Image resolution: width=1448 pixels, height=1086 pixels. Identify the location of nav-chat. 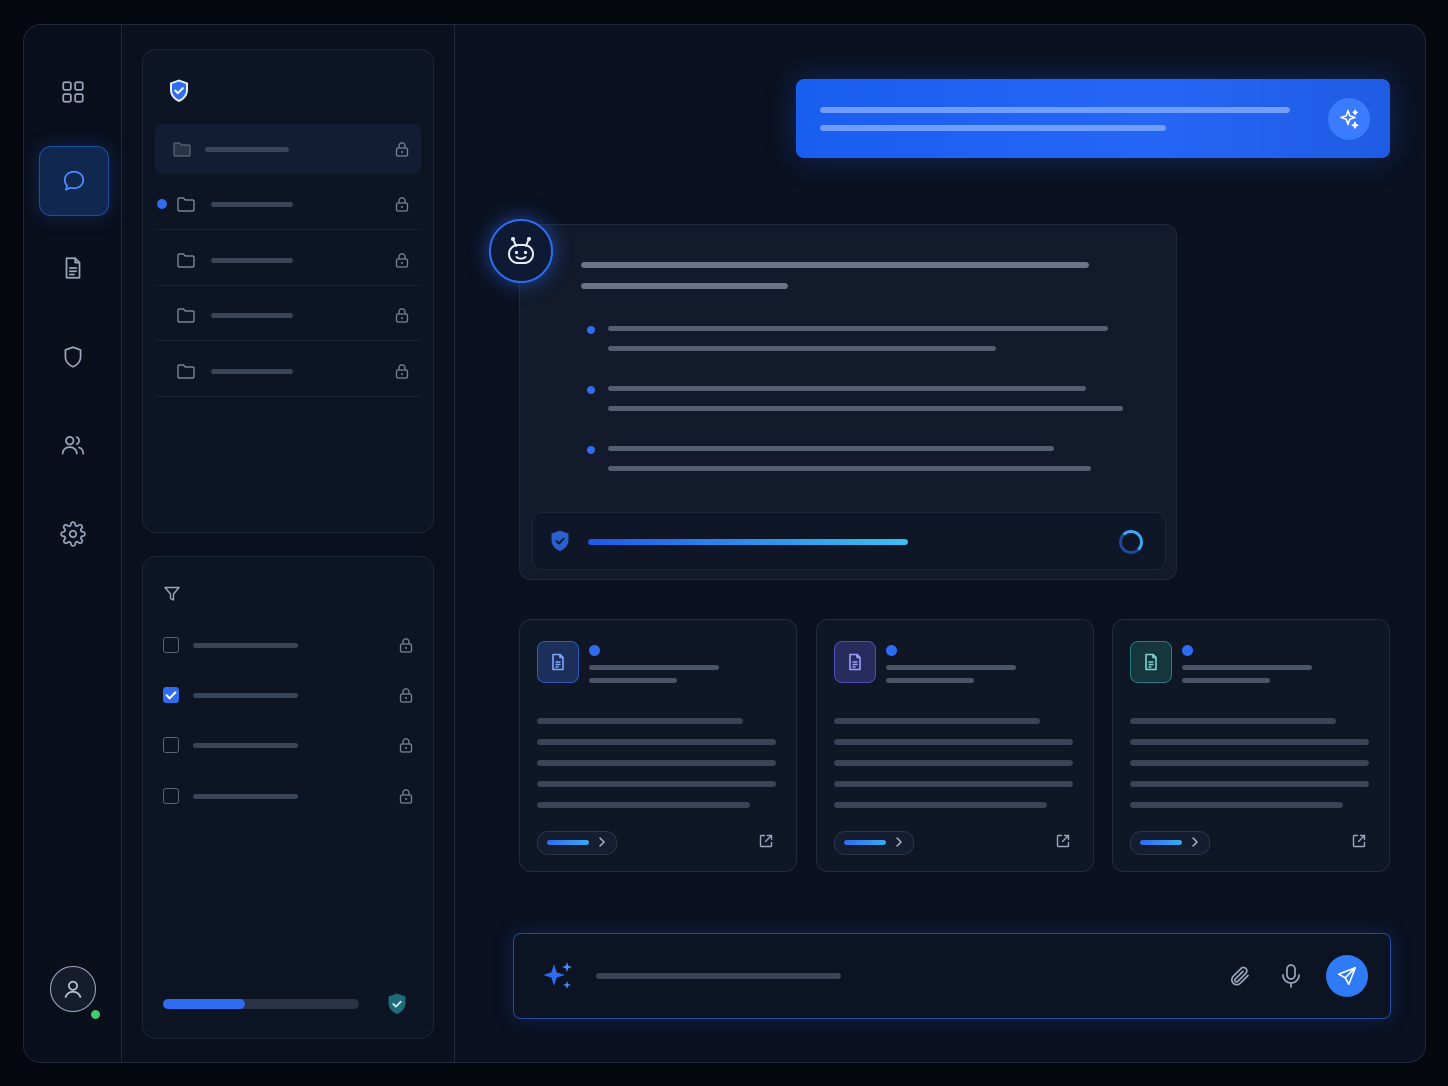
(74, 181).